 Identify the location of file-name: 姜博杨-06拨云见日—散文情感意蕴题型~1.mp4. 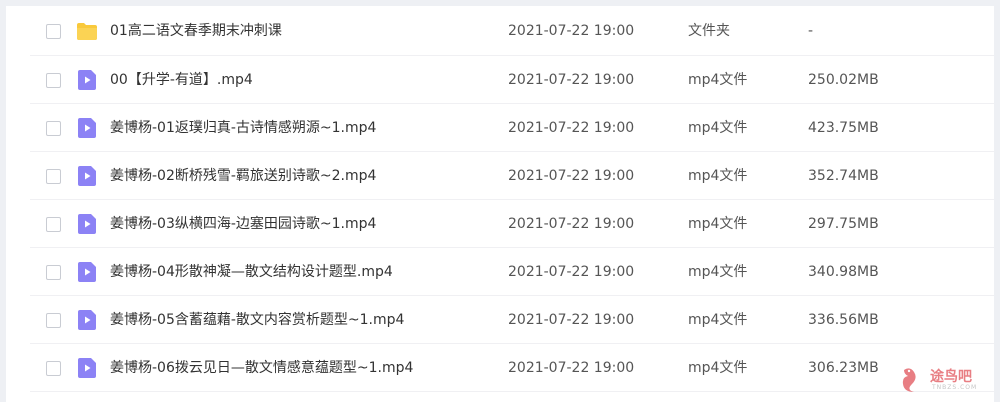
(261, 368).